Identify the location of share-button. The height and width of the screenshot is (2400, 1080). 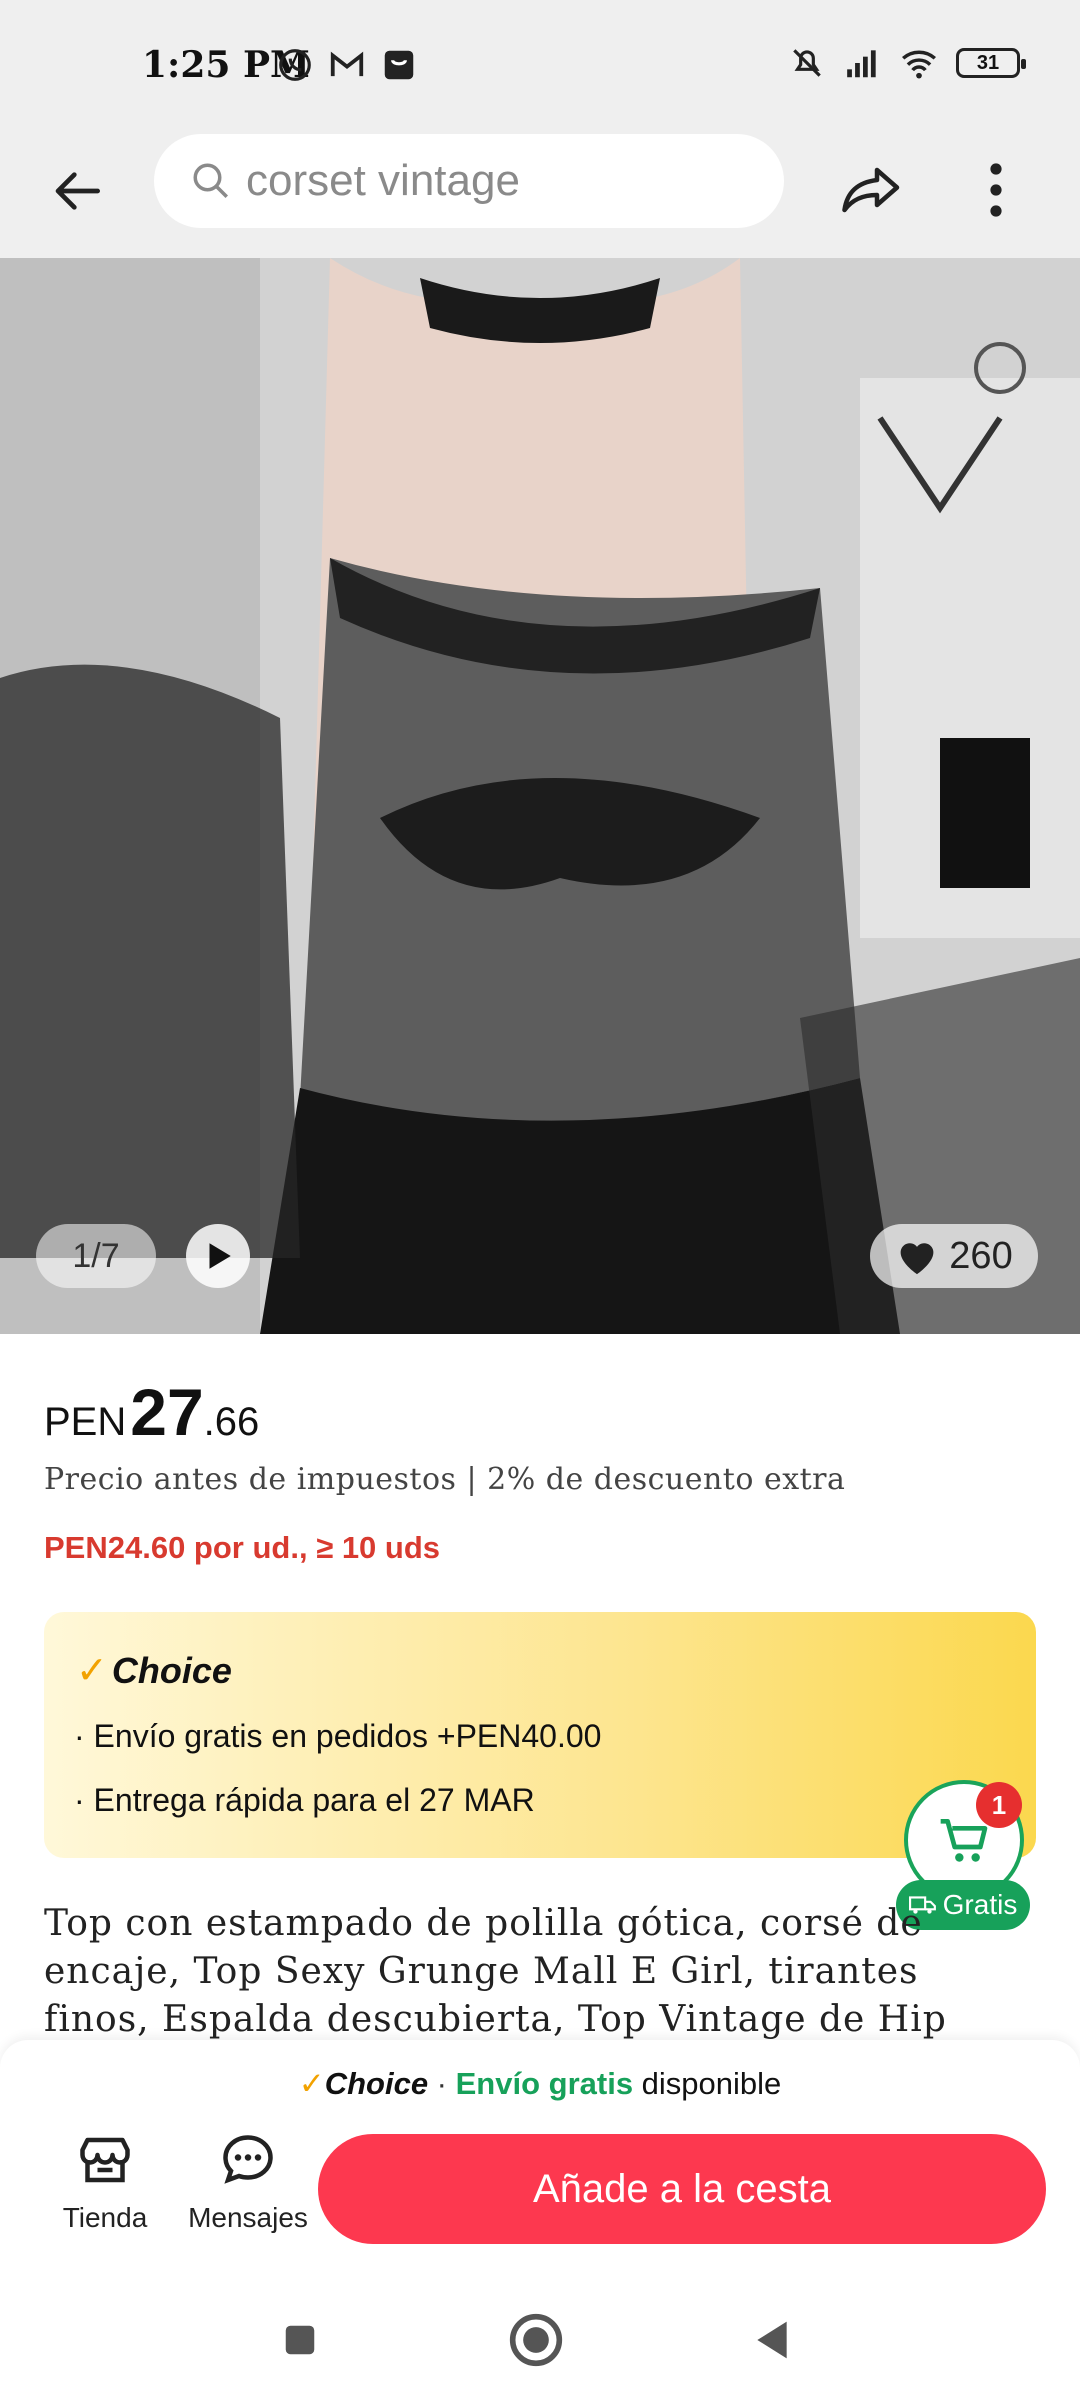
(872, 190).